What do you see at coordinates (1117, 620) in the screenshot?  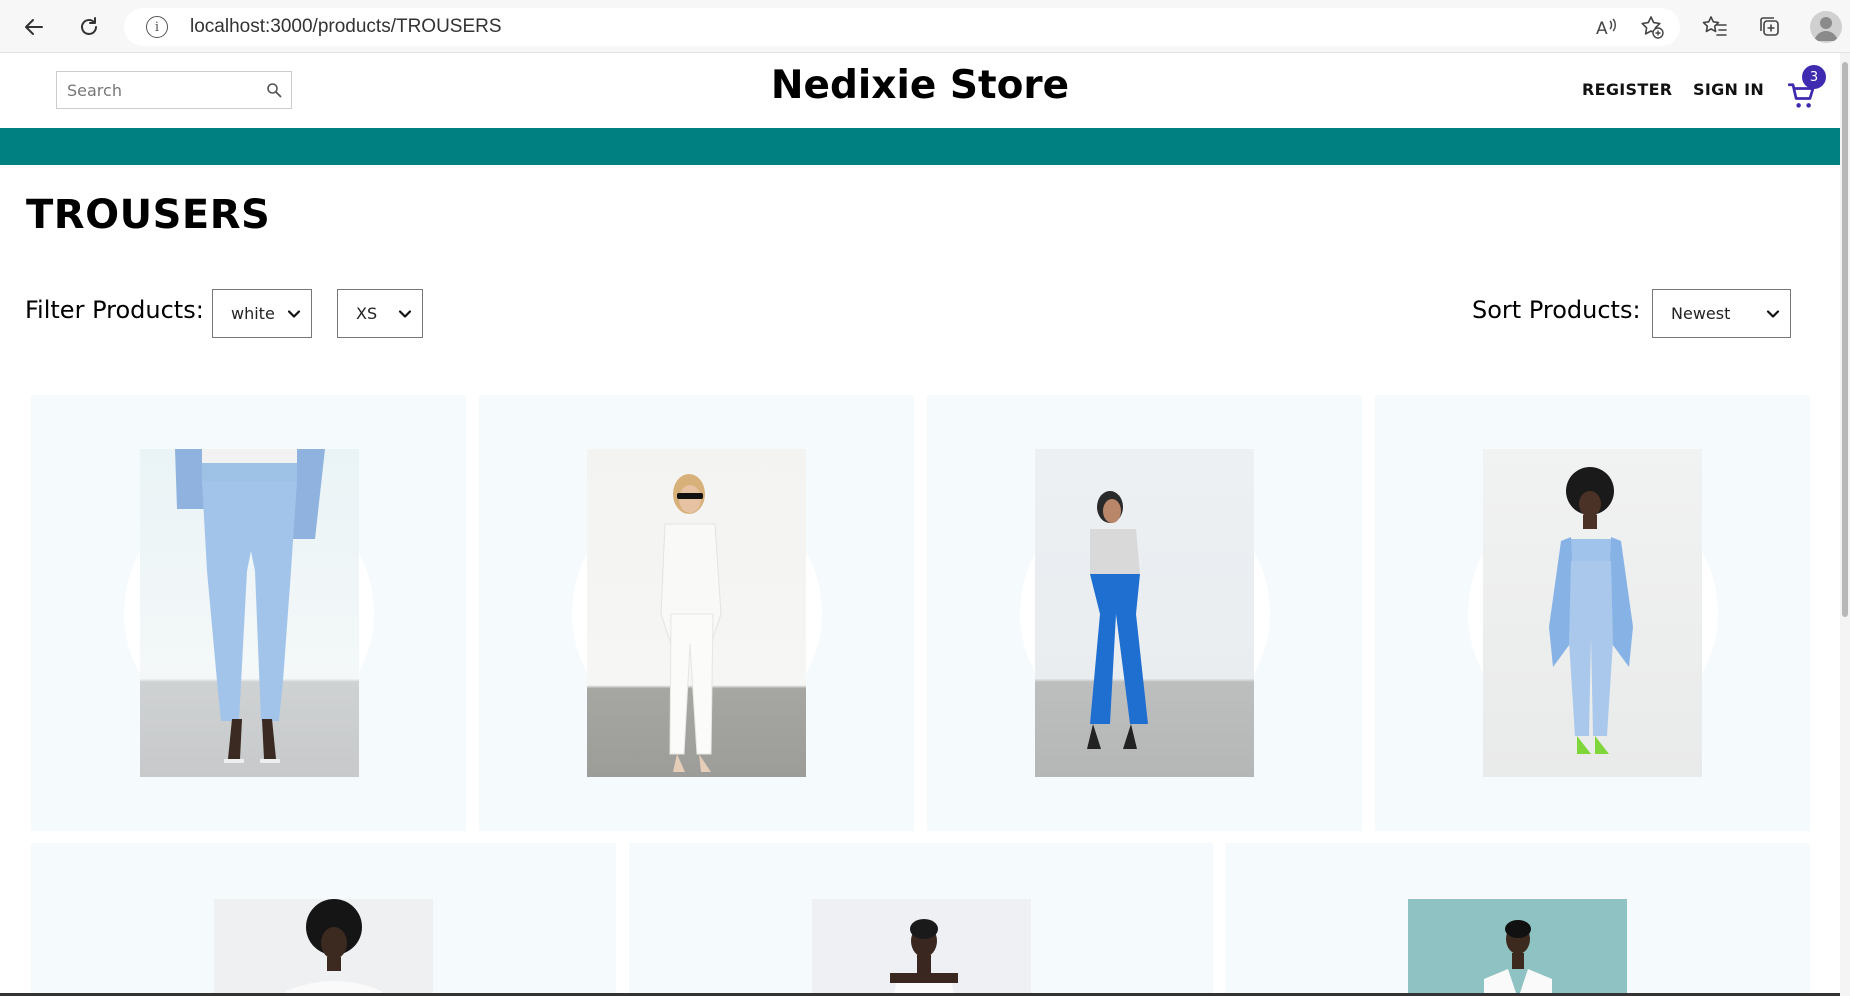 I see `blue-trousers-photo` at bounding box center [1117, 620].